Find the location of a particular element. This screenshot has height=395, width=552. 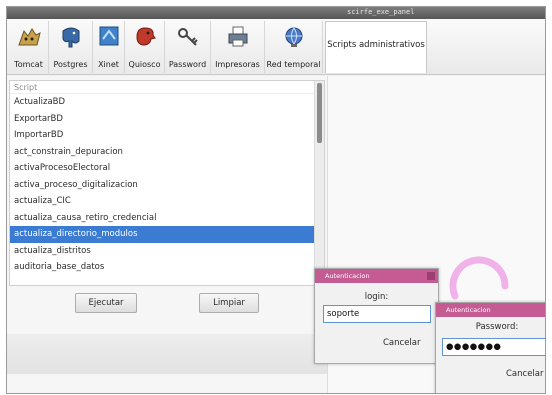

password-label: Password: is located at coordinates (497, 327).